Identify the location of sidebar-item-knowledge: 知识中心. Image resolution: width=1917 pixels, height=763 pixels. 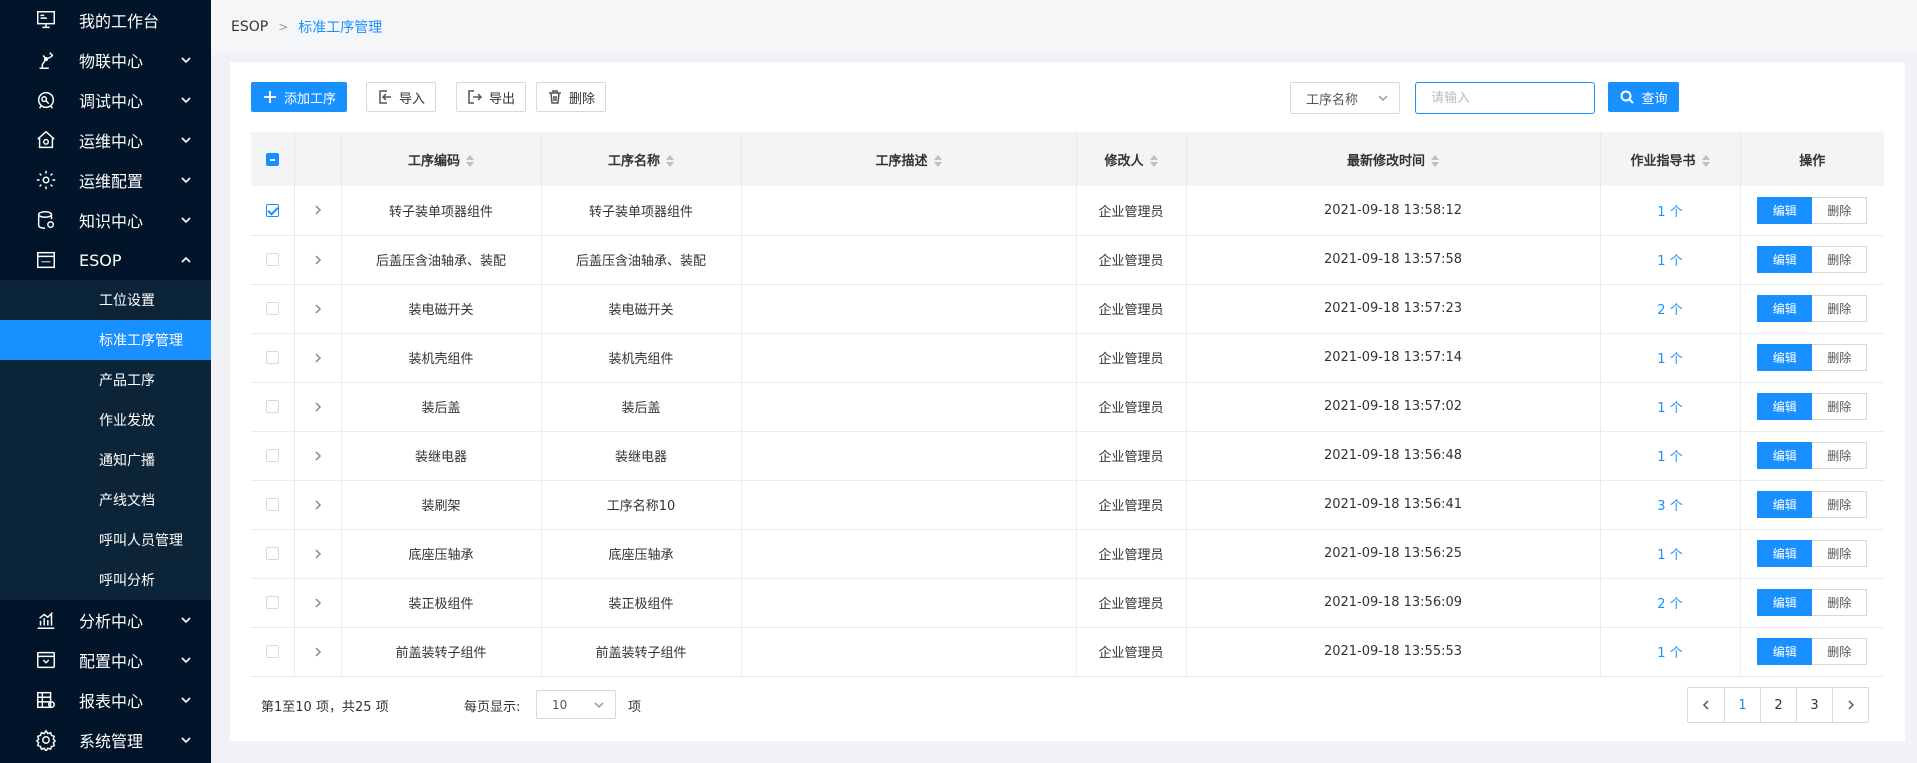
(105, 220).